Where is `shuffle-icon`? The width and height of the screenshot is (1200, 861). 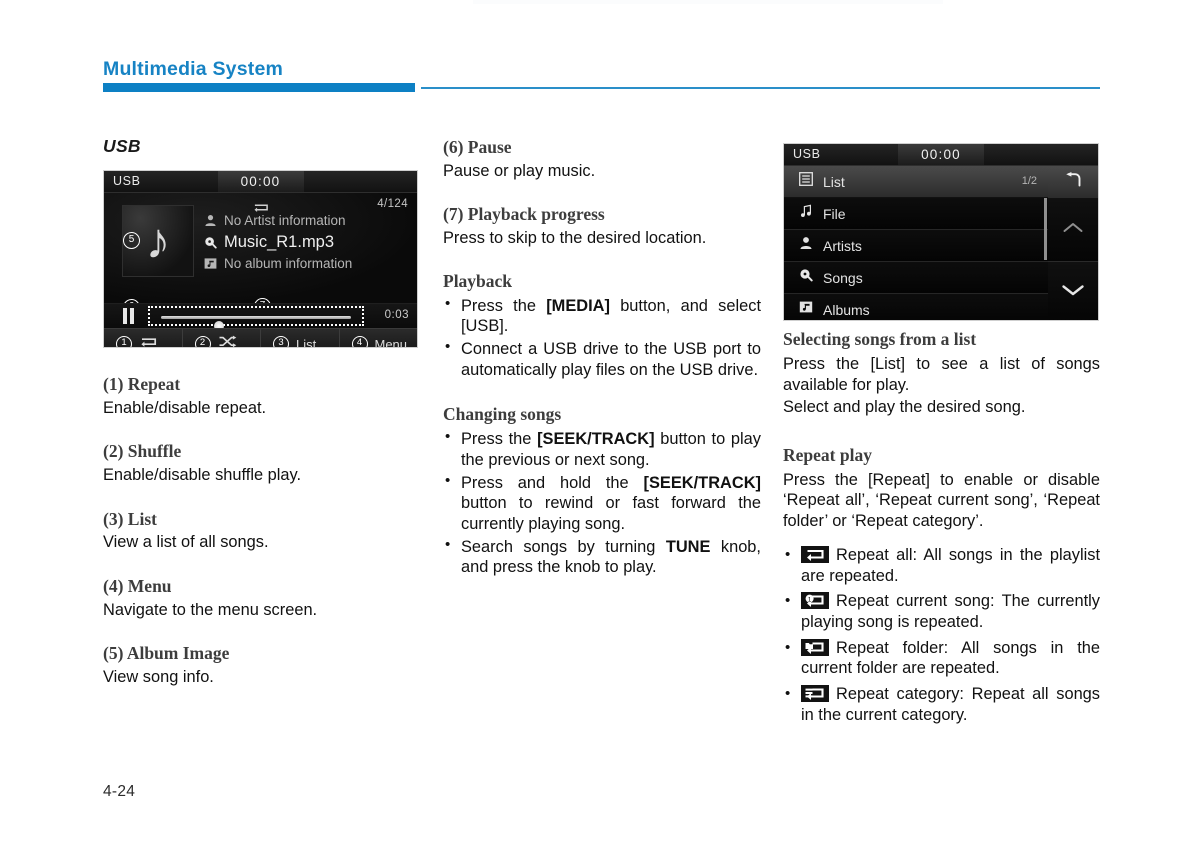
shuffle-icon is located at coordinates (227, 341).